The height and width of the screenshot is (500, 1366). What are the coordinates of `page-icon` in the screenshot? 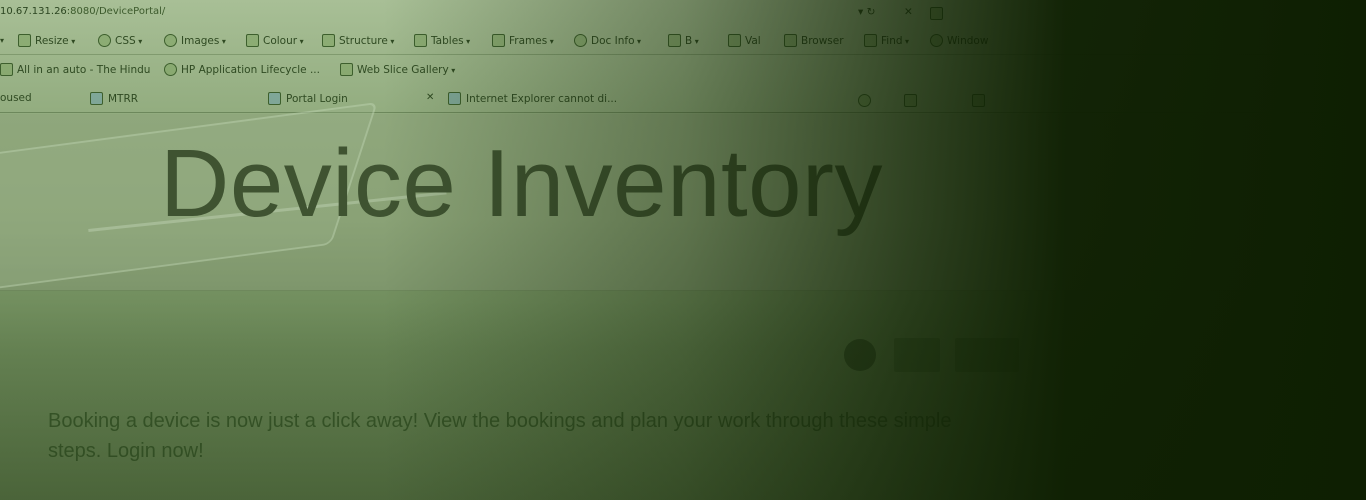 It's located at (6, 69).